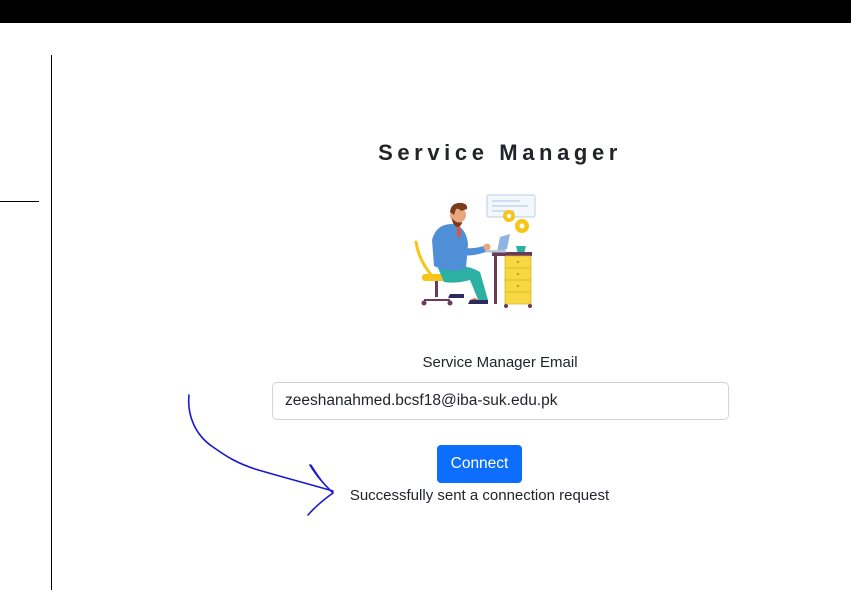  I want to click on horizontal-divider, so click(19, 201).